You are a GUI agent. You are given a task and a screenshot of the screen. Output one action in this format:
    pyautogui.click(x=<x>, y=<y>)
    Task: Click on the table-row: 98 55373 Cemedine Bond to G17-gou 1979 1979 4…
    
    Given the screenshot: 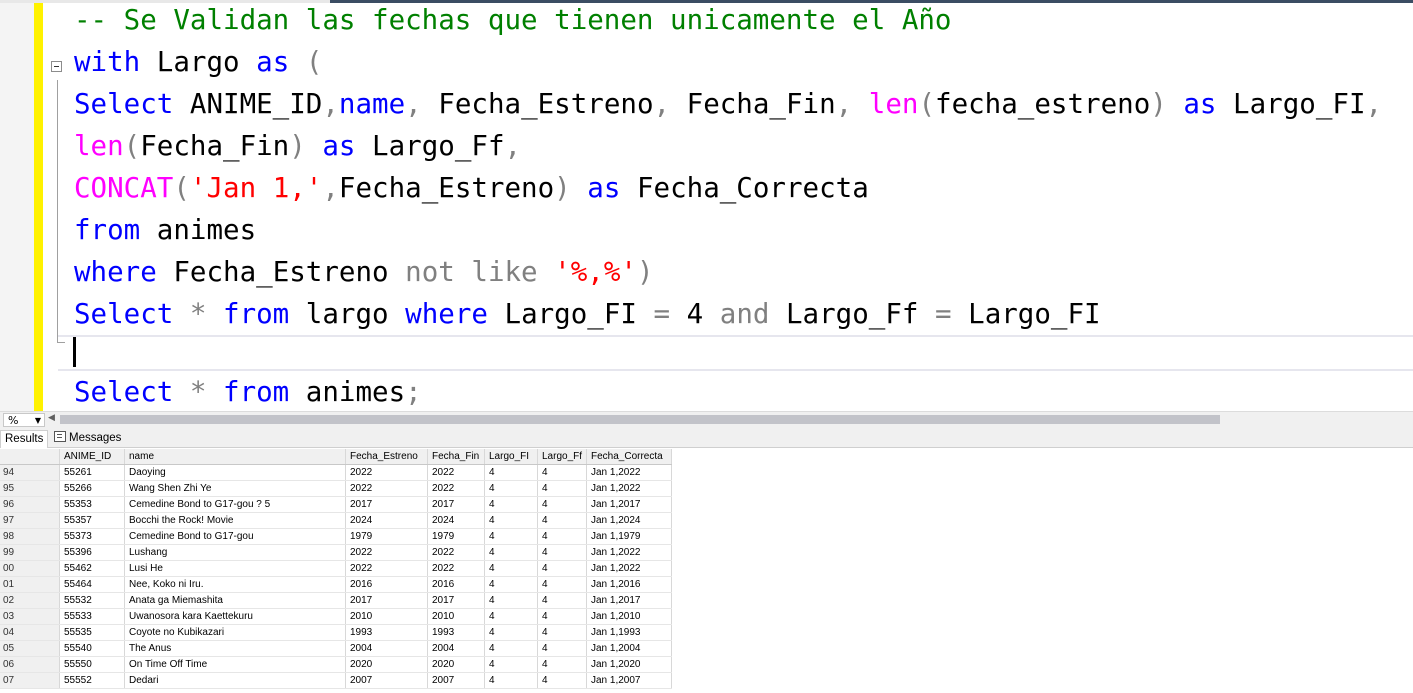 What is the action you would take?
    pyautogui.click(x=336, y=536)
    